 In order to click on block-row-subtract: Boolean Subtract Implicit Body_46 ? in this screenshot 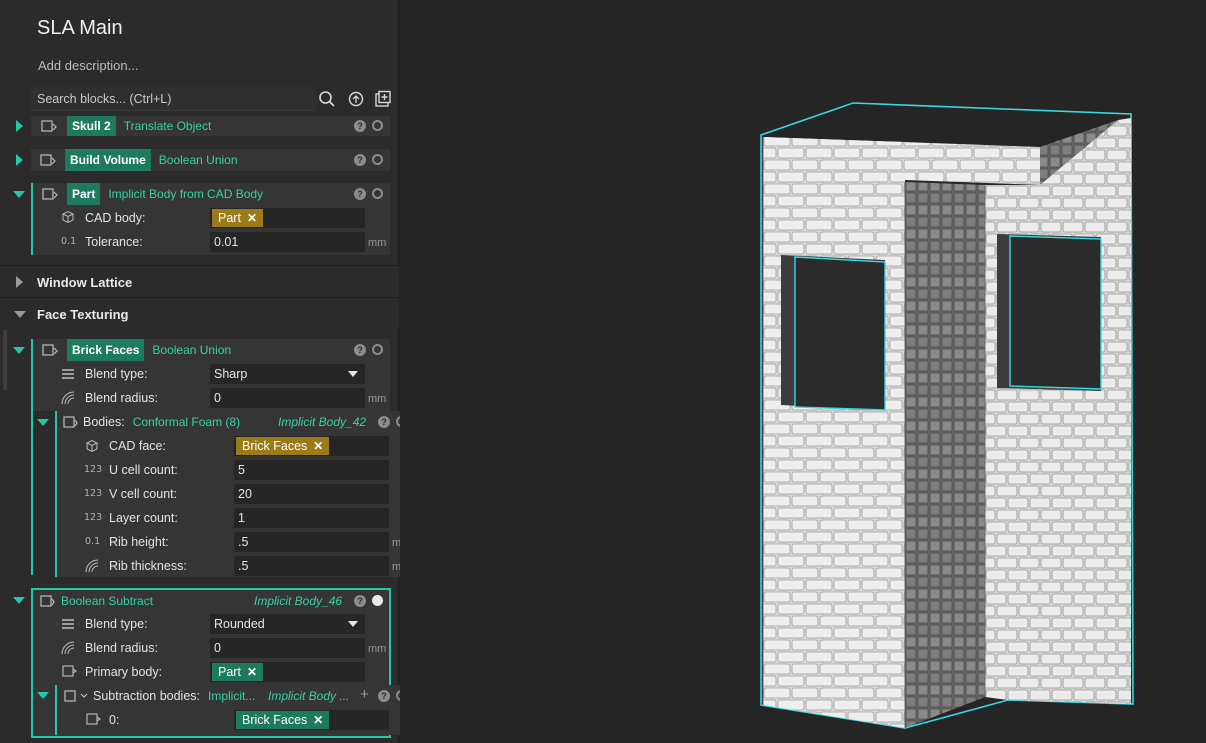, I will do `click(211, 601)`.